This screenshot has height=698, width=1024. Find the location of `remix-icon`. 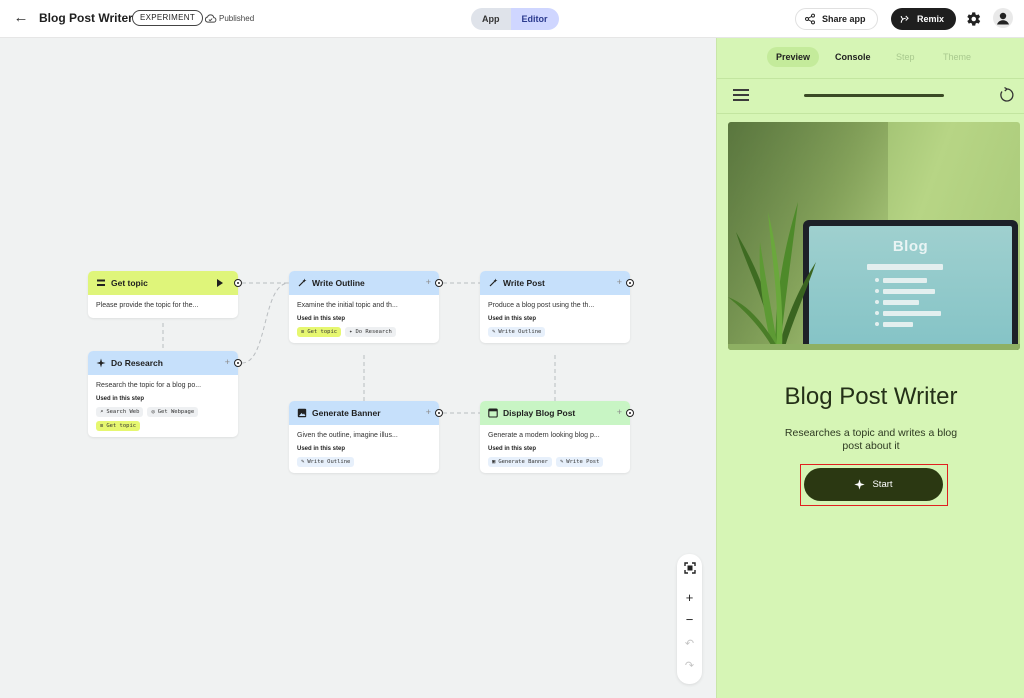

remix-icon is located at coordinates (904, 19).